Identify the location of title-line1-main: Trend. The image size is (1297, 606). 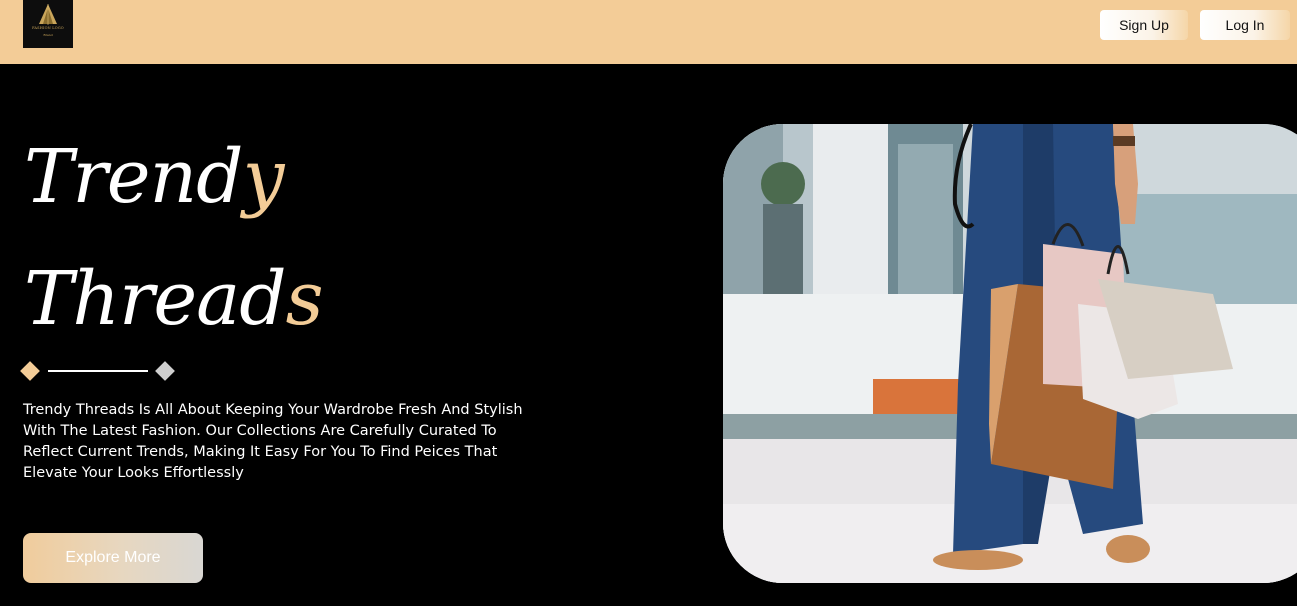
(134, 177).